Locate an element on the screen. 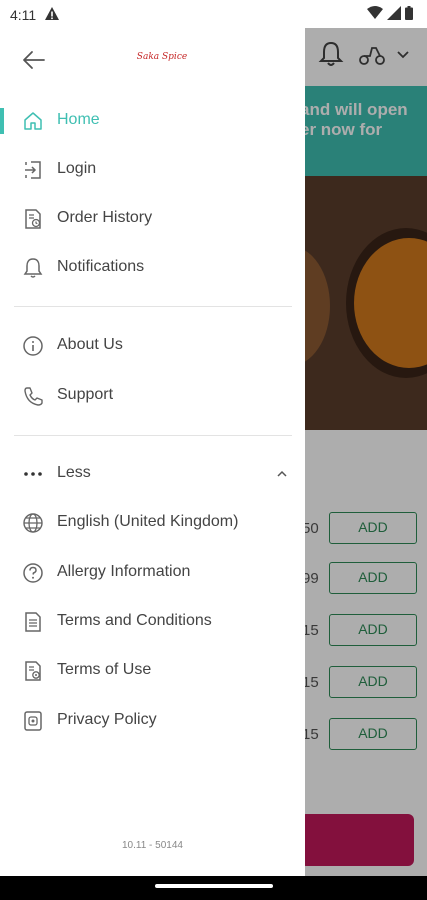  status-bar: 4:11 is located at coordinates (213, 14).